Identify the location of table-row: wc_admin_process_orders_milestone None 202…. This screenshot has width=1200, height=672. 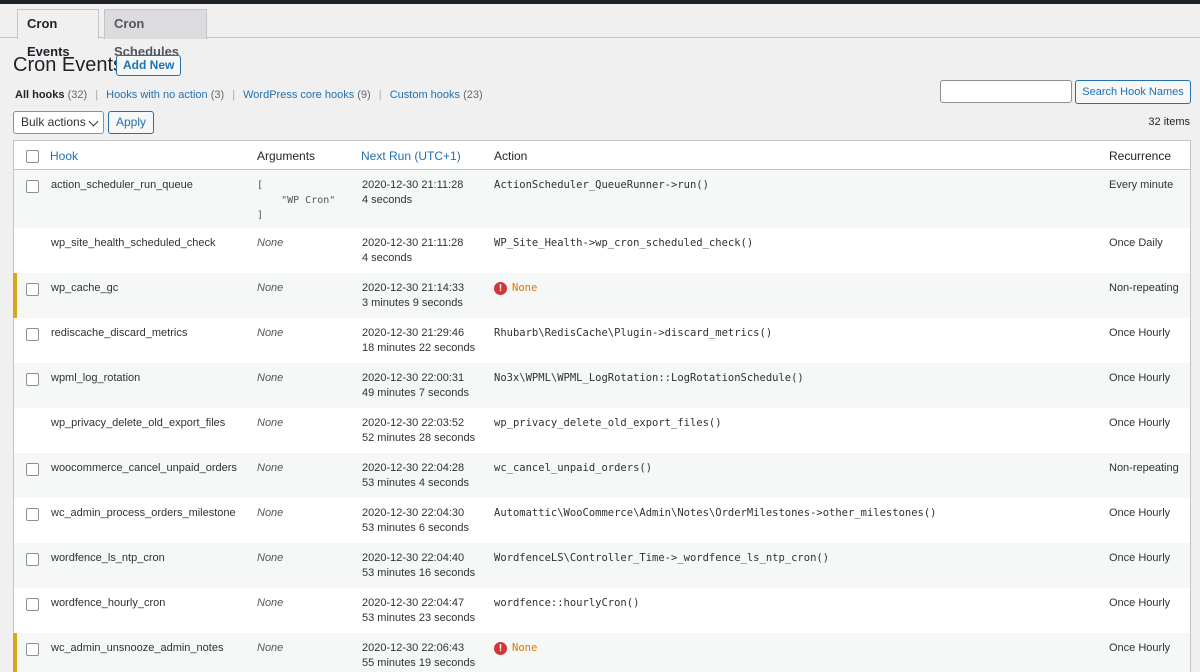
(602, 520).